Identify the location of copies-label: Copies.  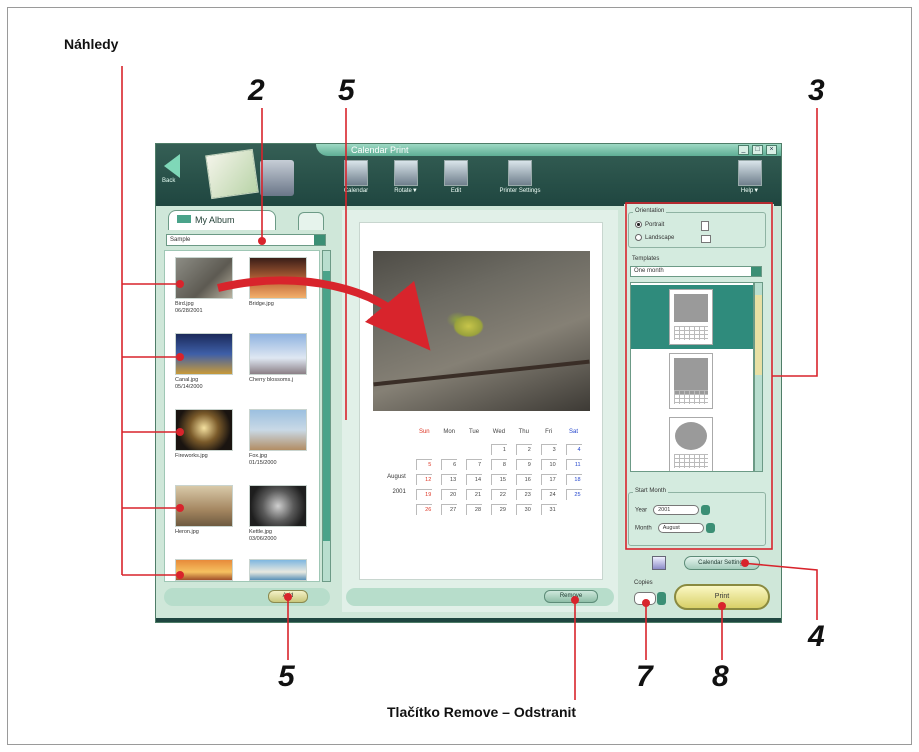
(643, 583).